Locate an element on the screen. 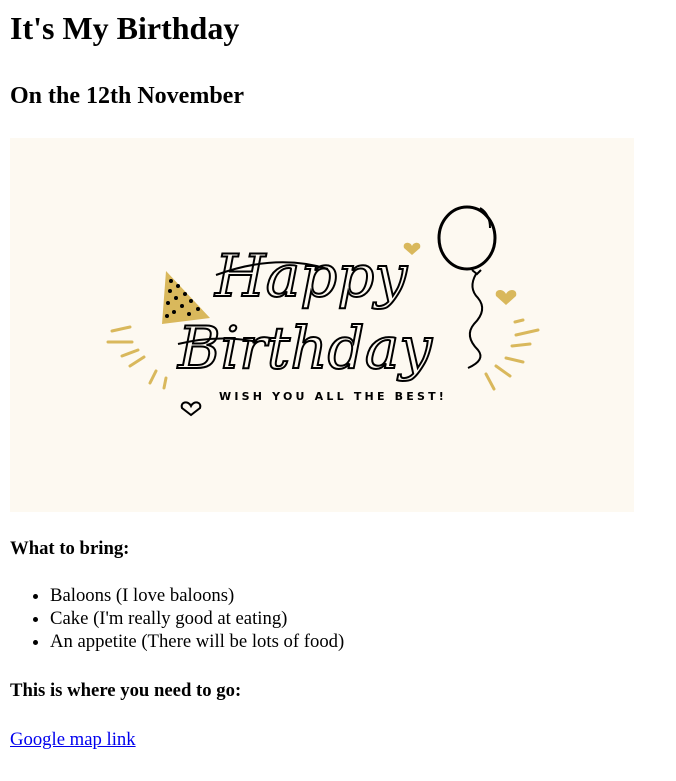 This screenshot has width=676, height=781. page-title: It's My Birthday is located at coordinates (125, 28).